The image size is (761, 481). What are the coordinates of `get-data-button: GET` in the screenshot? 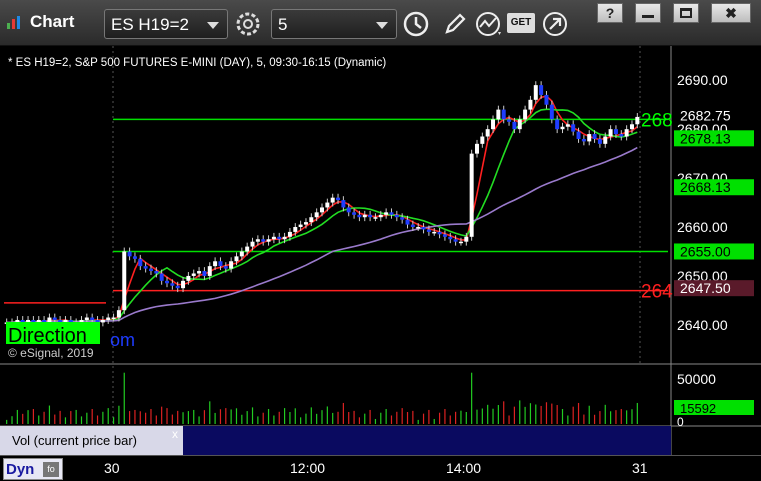 It's located at (521, 23).